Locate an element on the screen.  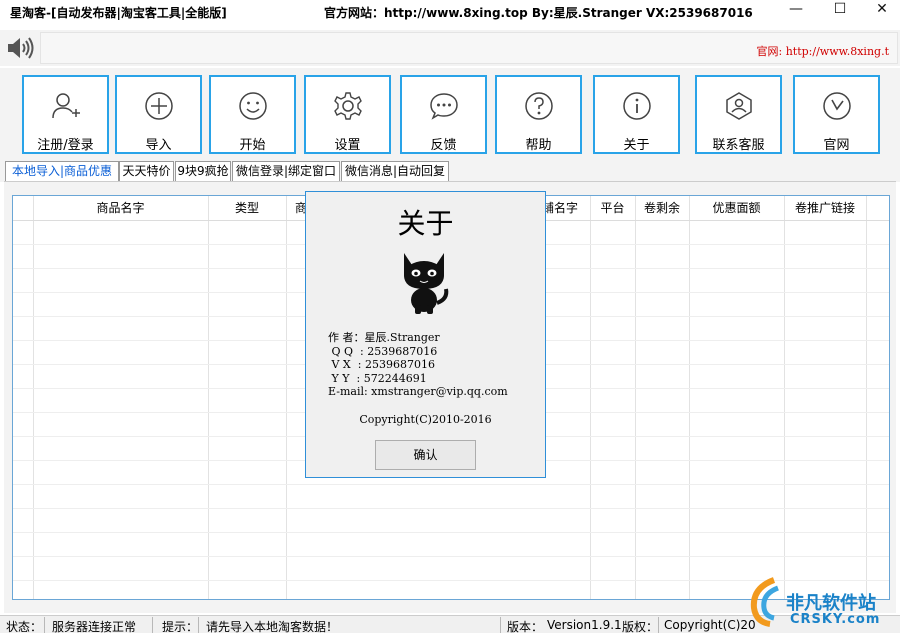
help-button: 帮助 is located at coordinates (538, 114).